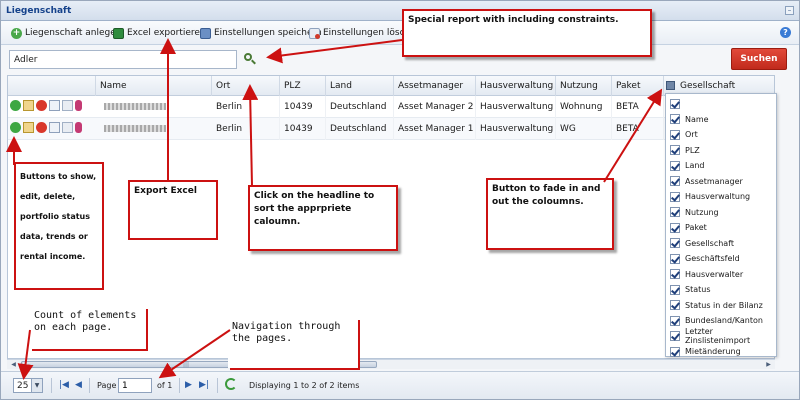  What do you see at coordinates (721, 135) in the screenshot?
I see `column-toggle: Ort` at bounding box center [721, 135].